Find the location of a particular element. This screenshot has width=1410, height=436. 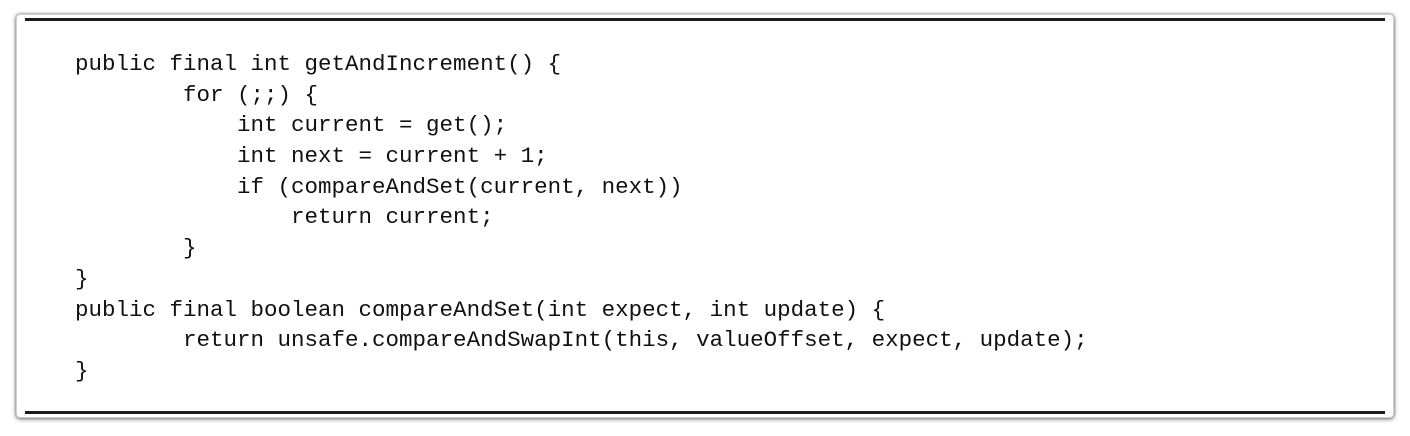

code-line: if (compareAndSet(current, next)) is located at coordinates (379, 186).